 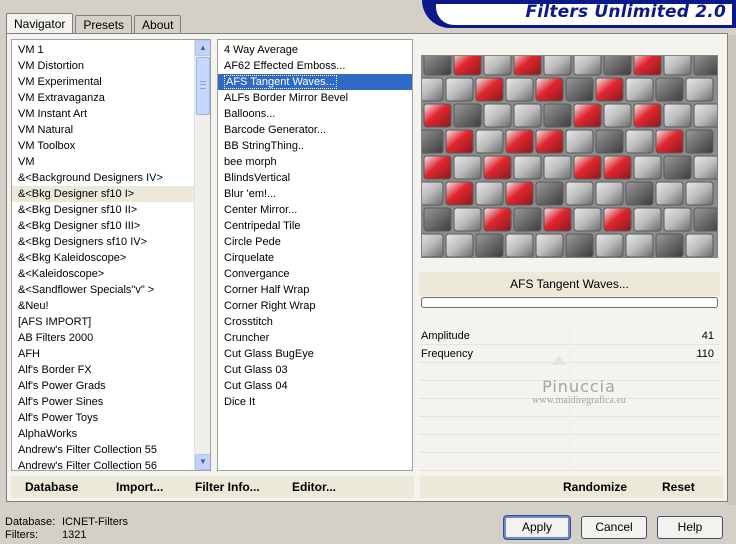 I want to click on category-item: AFH, so click(x=103, y=354).